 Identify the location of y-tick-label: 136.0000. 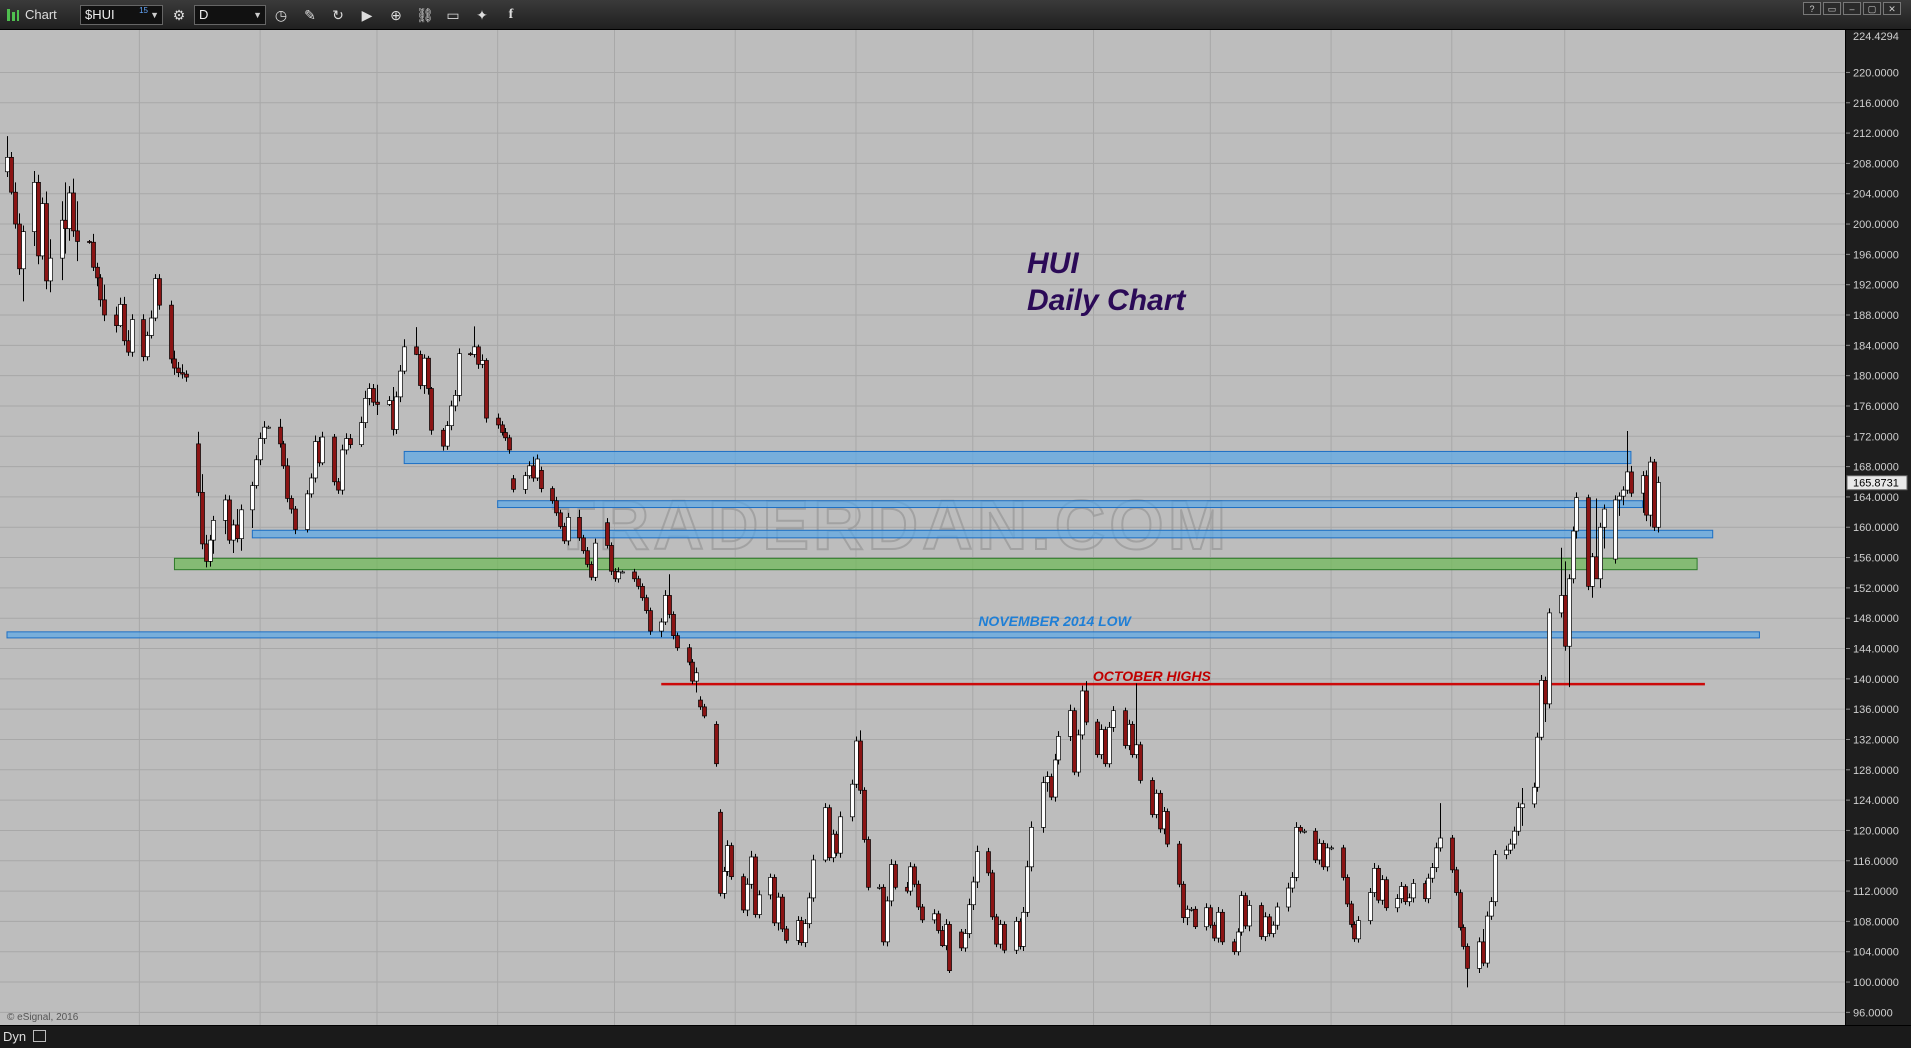
(1876, 710).